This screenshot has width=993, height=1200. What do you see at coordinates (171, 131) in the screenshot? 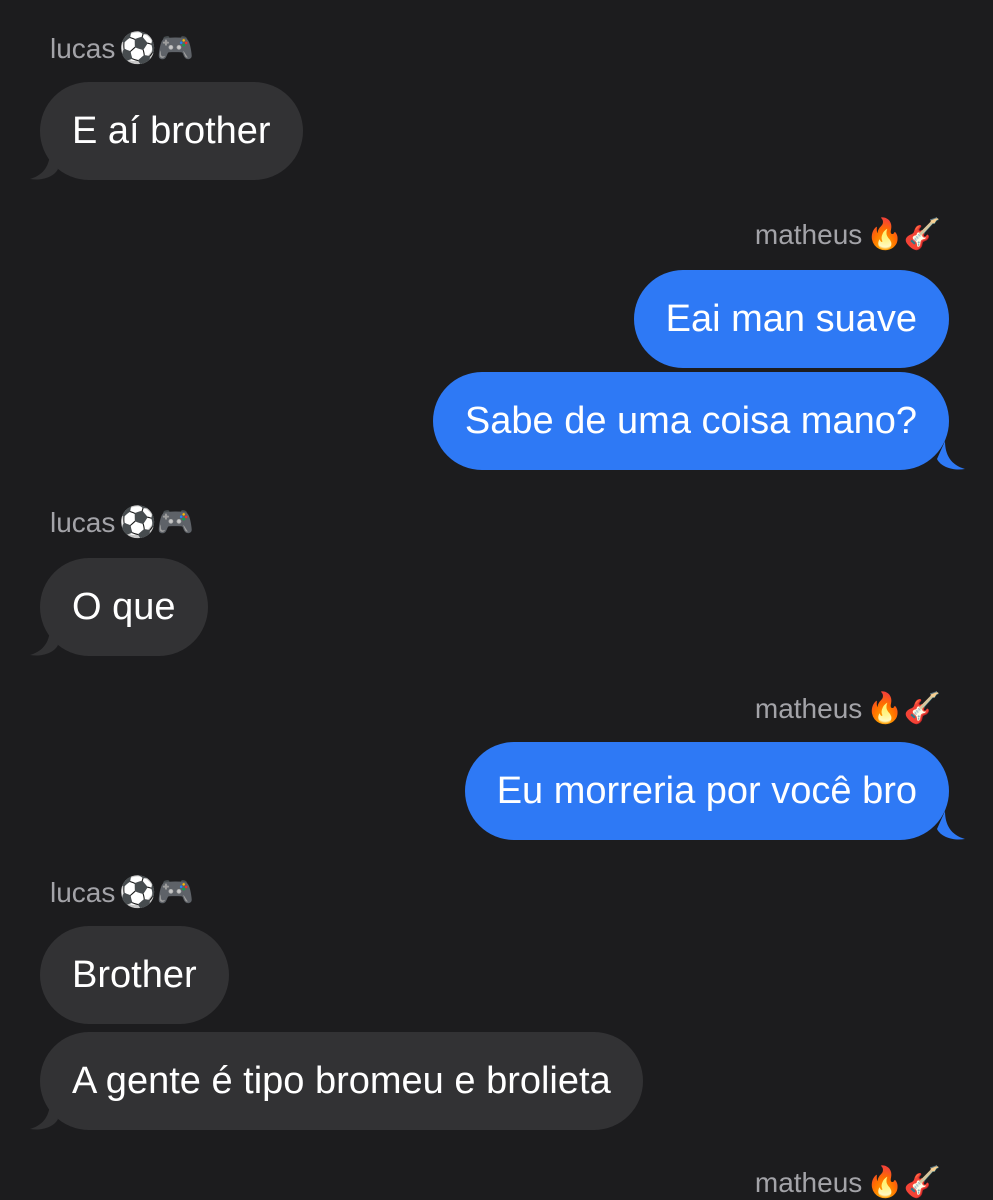
I see `message-bubble-incoming: E aí brother` at bounding box center [171, 131].